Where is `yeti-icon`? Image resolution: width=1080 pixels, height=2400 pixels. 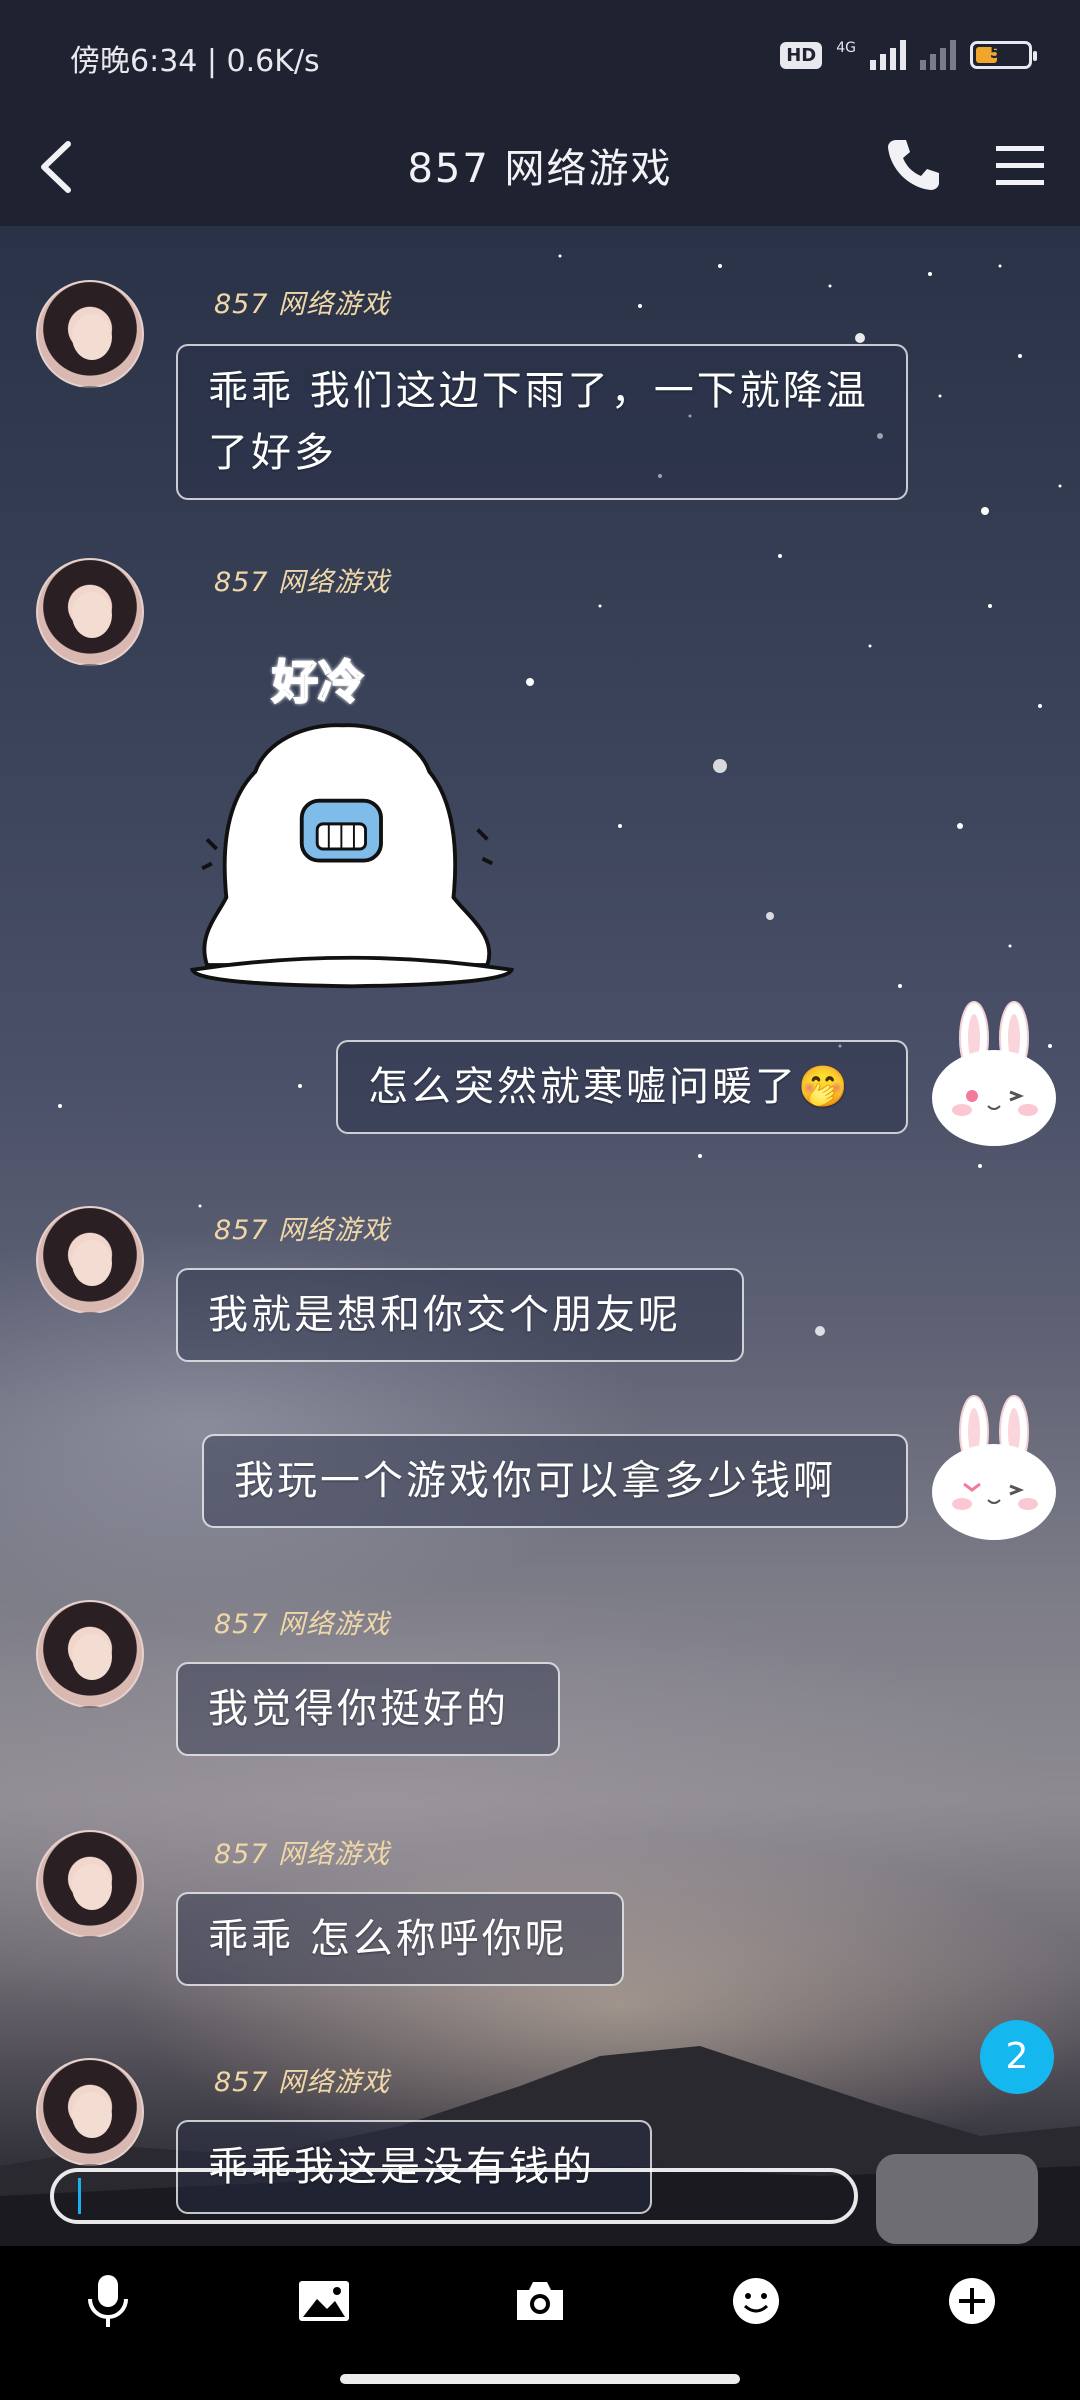
yeti-icon is located at coordinates (352, 856).